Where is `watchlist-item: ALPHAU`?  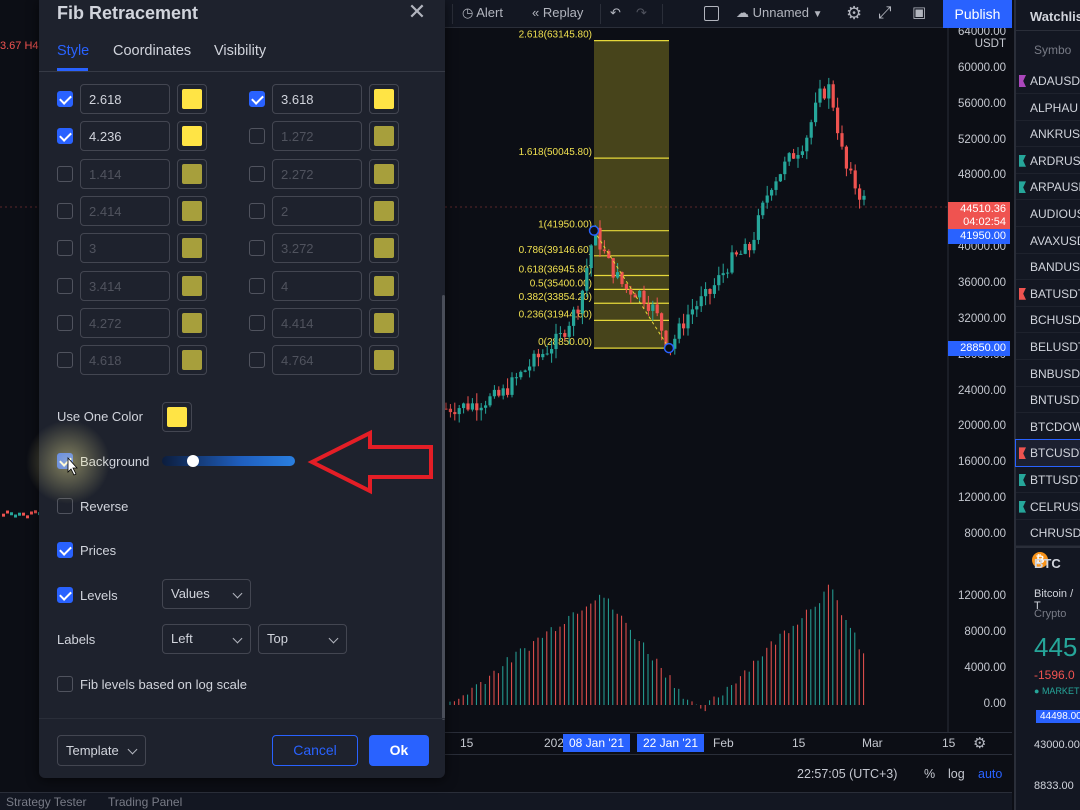 watchlist-item: ALPHAU is located at coordinates (1048, 108).